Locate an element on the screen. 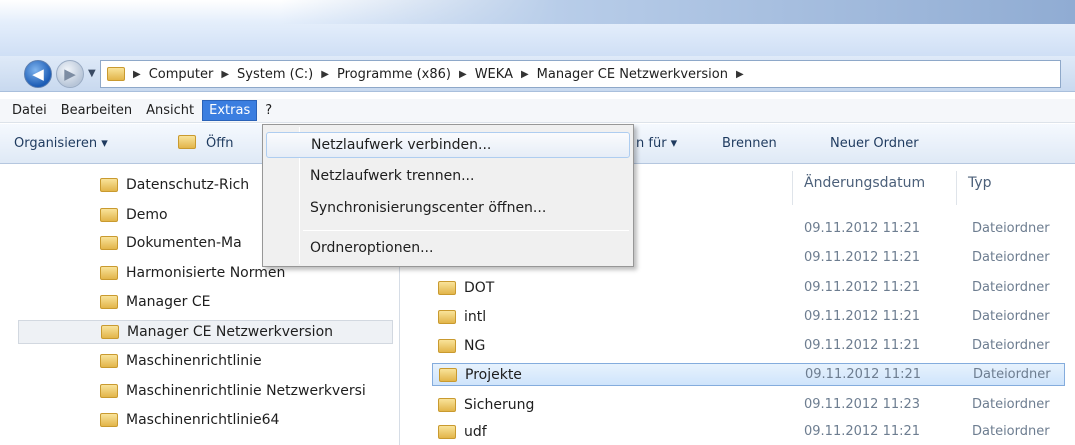  open-button: Öffn is located at coordinates (219, 143).